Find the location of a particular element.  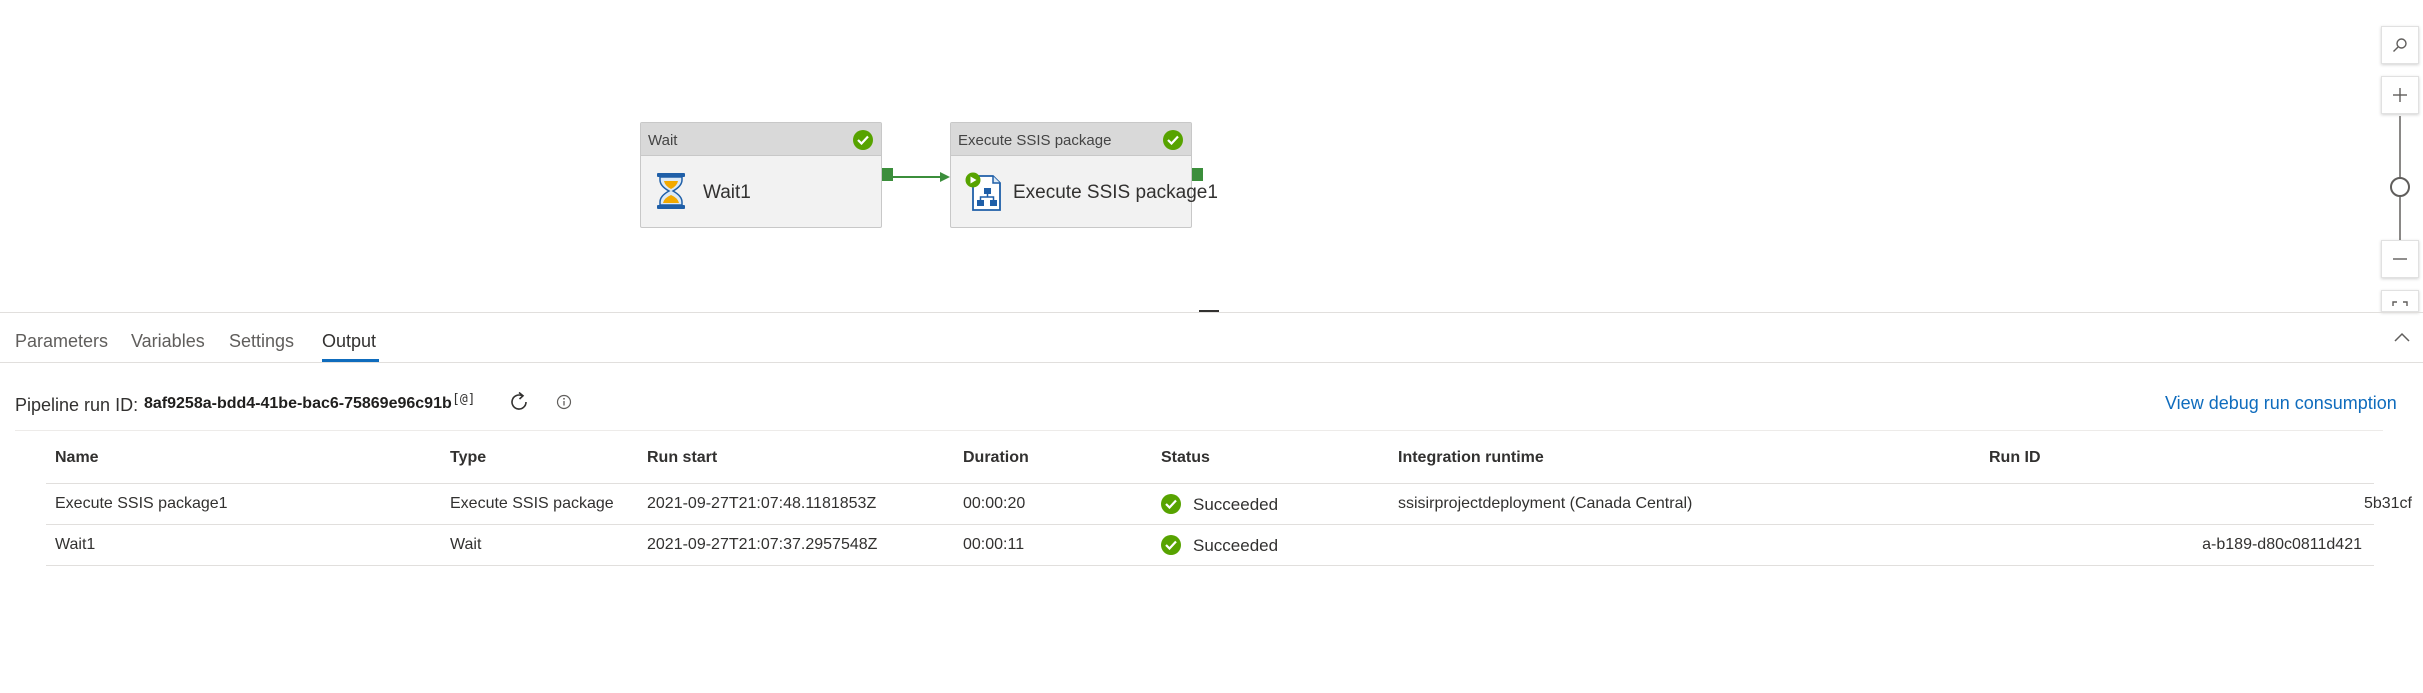

tab-variables: Variables is located at coordinates (168, 341).